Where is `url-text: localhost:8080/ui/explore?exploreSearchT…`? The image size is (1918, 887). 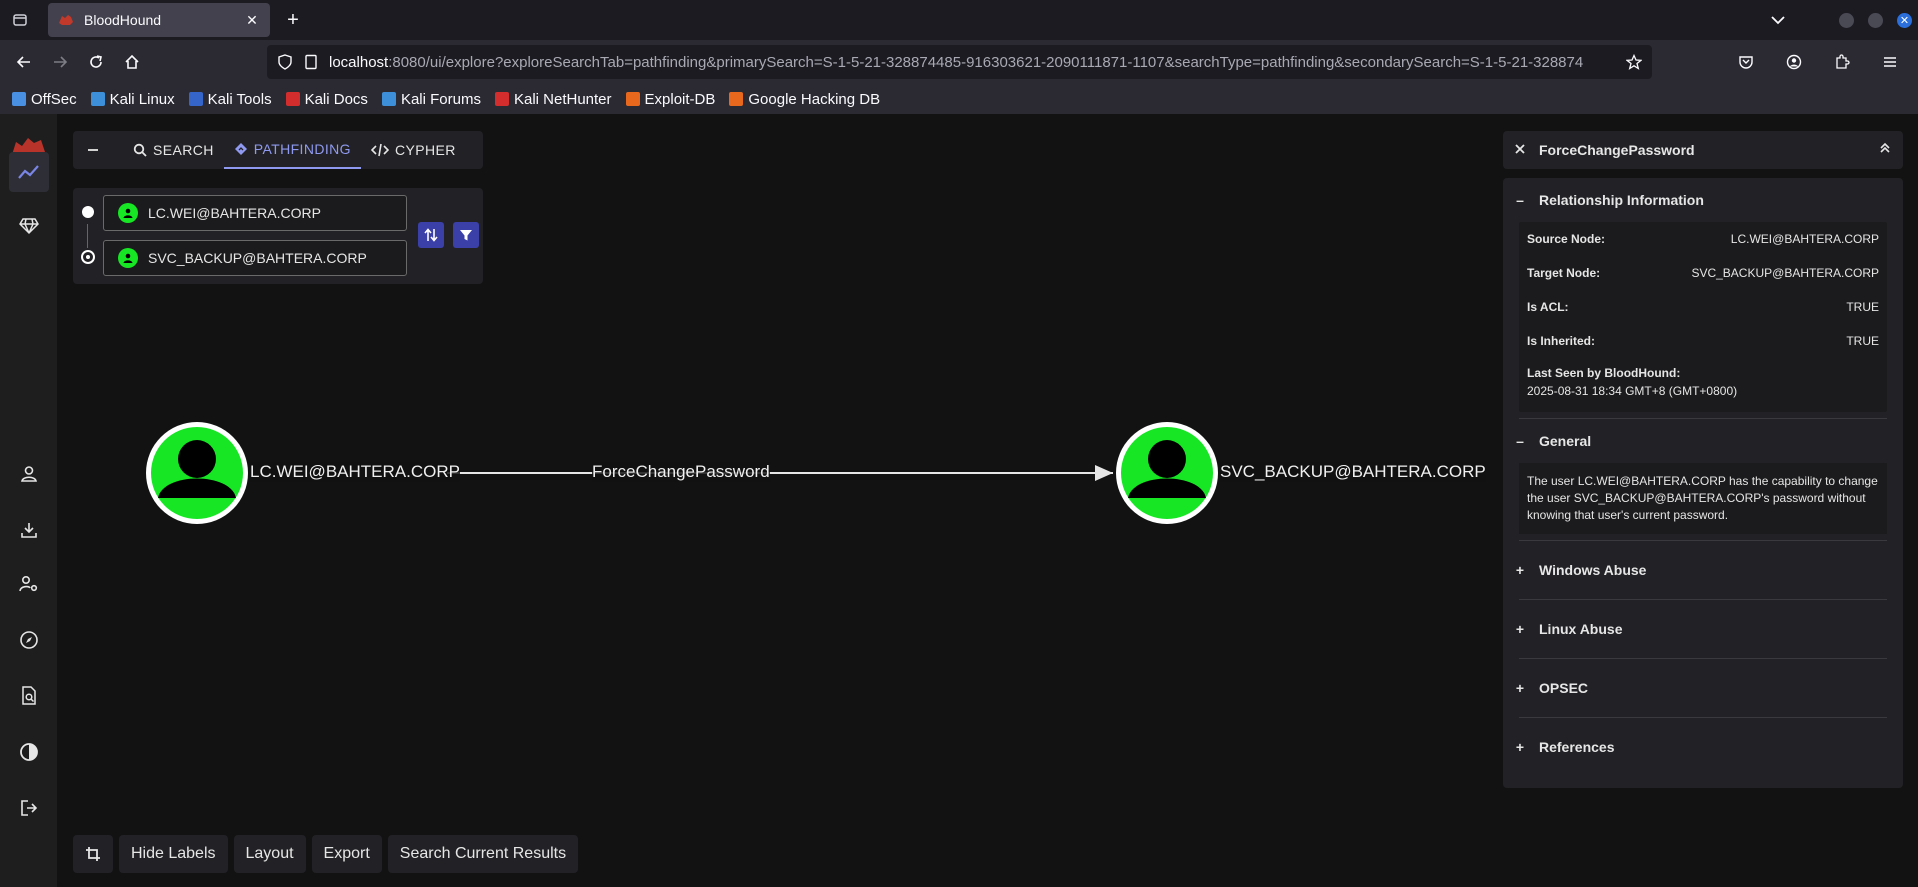 url-text: localhost:8080/ui/explore?exploreSearchT… is located at coordinates (972, 62).